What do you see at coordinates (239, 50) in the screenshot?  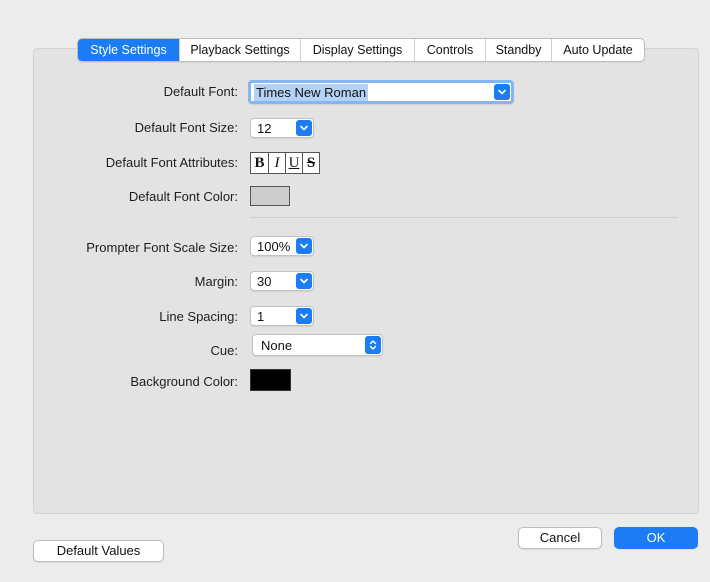 I see `tab-playback-settings: Playback Settings` at bounding box center [239, 50].